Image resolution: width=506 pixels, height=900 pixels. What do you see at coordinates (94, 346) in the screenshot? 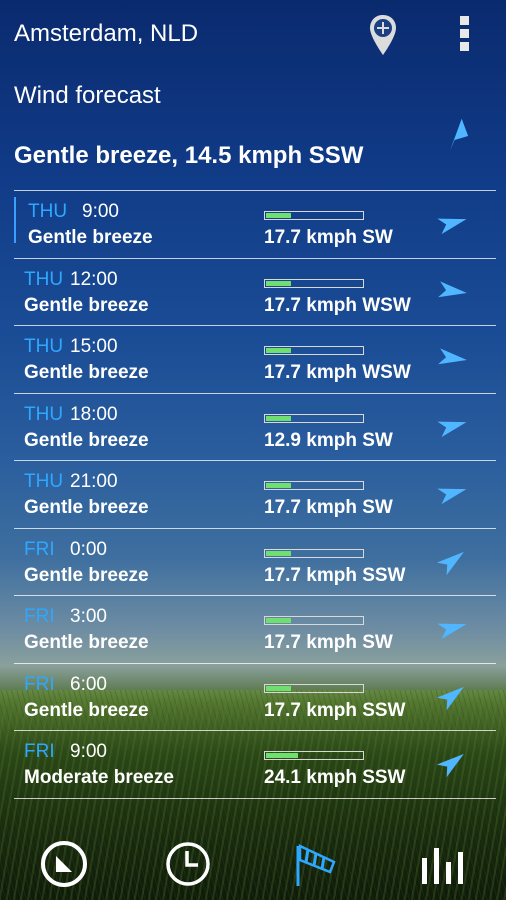
I see `forecast-time: 15:00` at bounding box center [94, 346].